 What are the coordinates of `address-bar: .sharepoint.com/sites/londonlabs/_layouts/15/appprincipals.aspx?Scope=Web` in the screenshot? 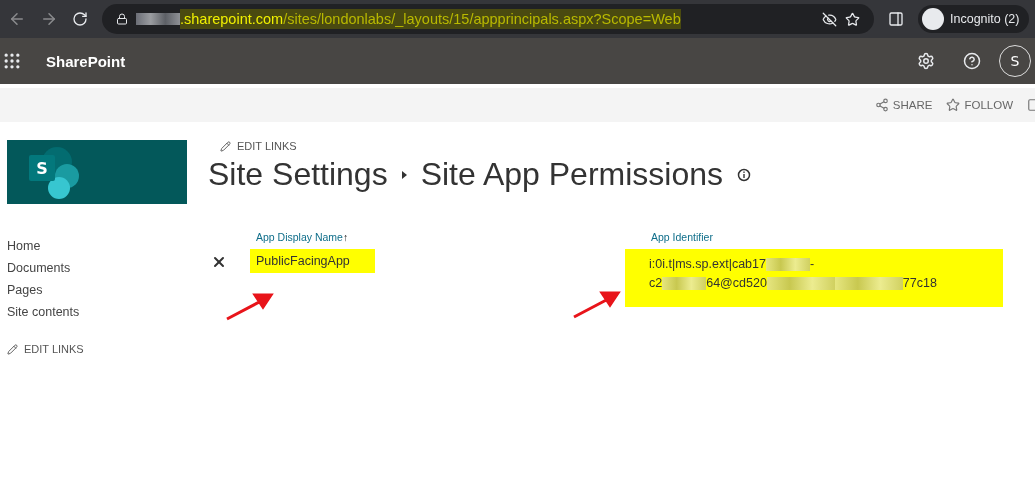 It's located at (488, 19).